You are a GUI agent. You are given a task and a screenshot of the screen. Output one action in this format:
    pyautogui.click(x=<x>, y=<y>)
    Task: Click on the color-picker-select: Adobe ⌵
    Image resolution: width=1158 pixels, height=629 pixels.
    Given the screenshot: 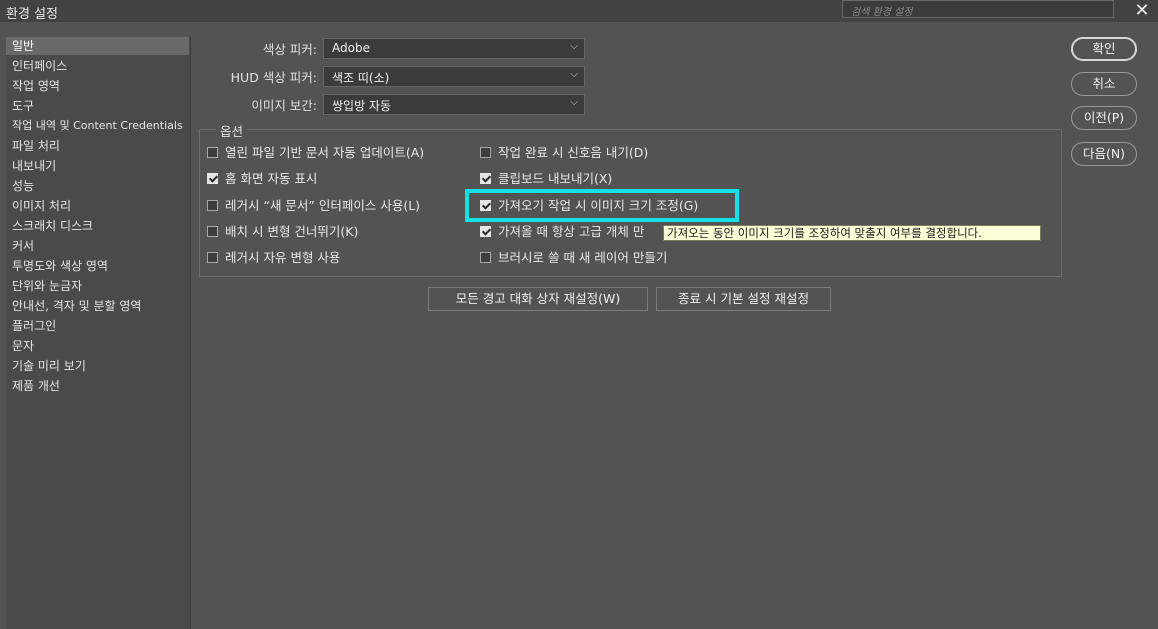 What is the action you would take?
    pyautogui.click(x=454, y=48)
    